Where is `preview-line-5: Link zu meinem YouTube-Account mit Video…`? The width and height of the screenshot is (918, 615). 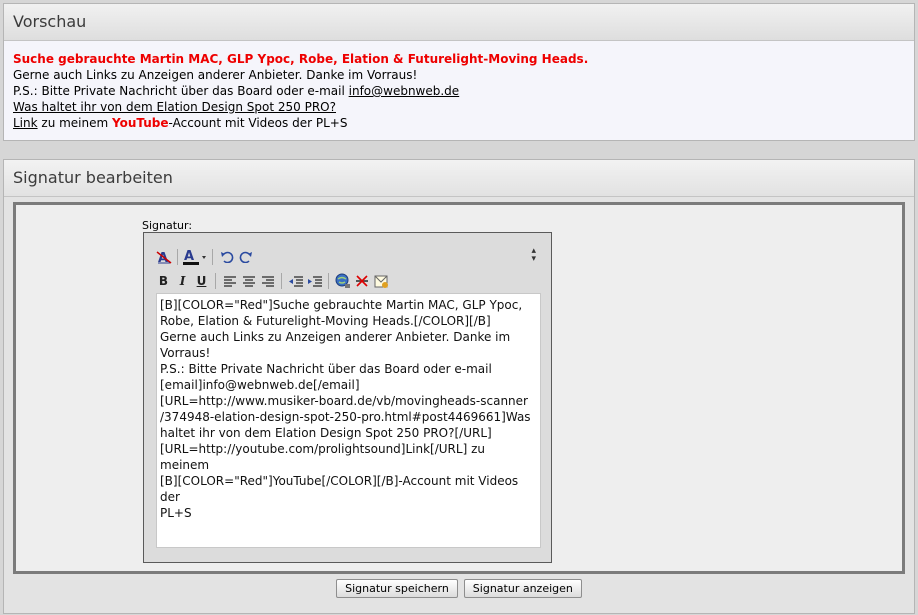
preview-line-5: Link zu meinem YouTube-Account mit Video… is located at coordinates (459, 123).